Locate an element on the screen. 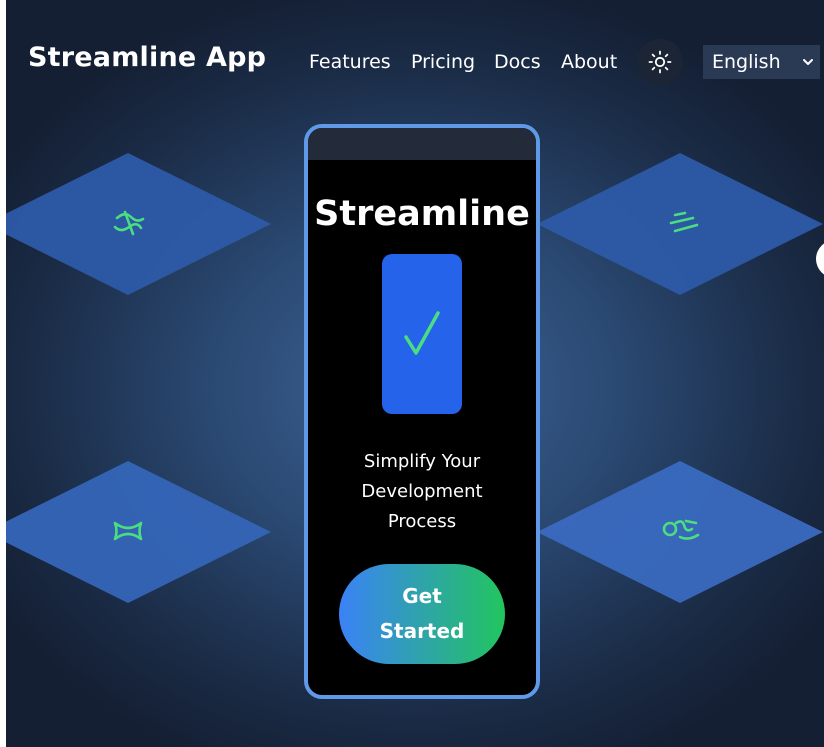 Image resolution: width=824 pixels, height=747 pixels. feature-tile-bottom-right is located at coordinates (680, 532).